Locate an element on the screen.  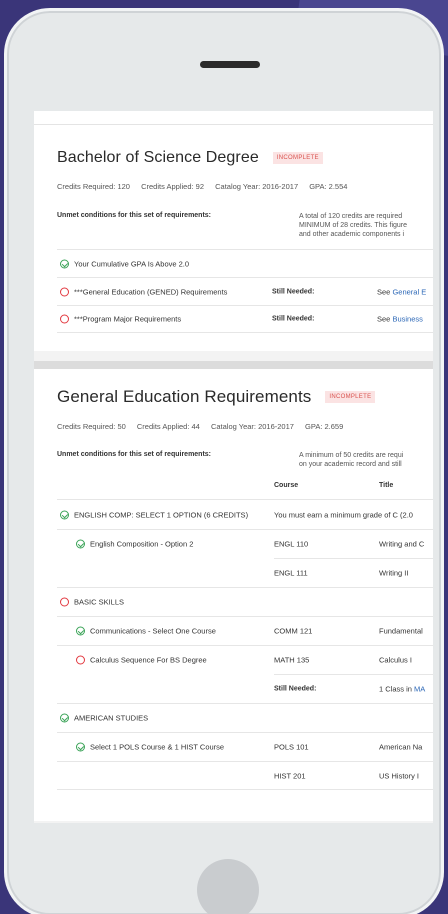
still-needed-row: Still Needed: 1 Class in MA is located at coordinates (353, 688).